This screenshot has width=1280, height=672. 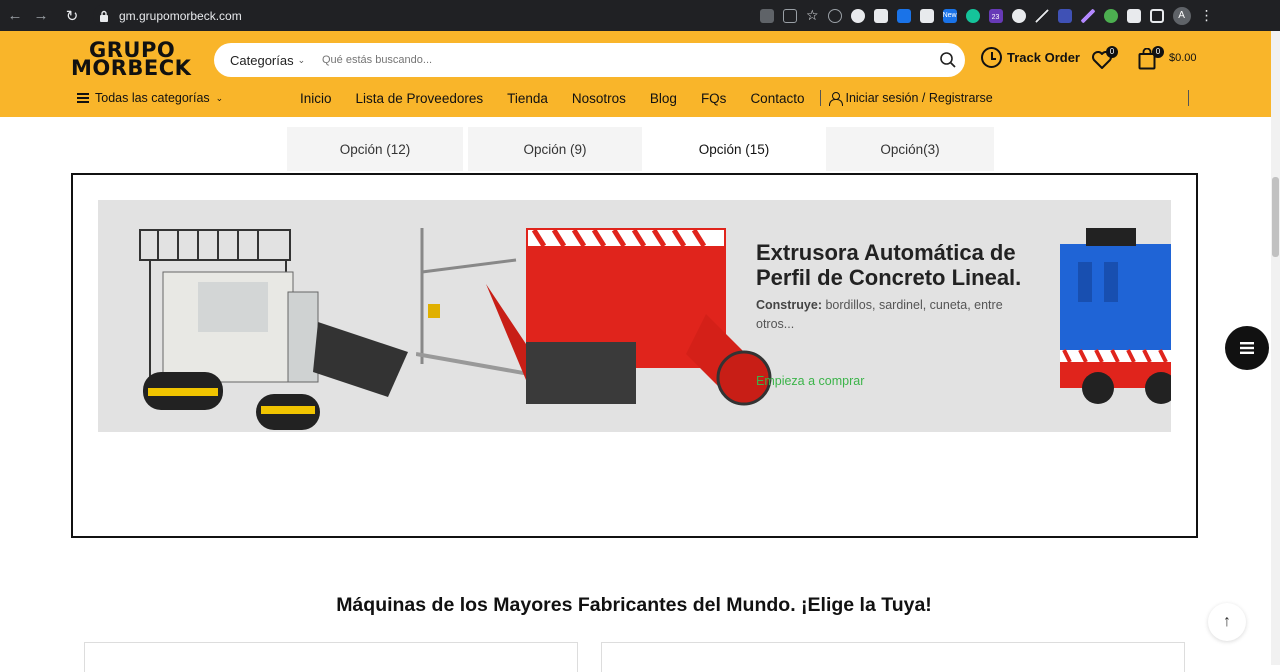 I want to click on clock-icon, so click(x=991, y=57).